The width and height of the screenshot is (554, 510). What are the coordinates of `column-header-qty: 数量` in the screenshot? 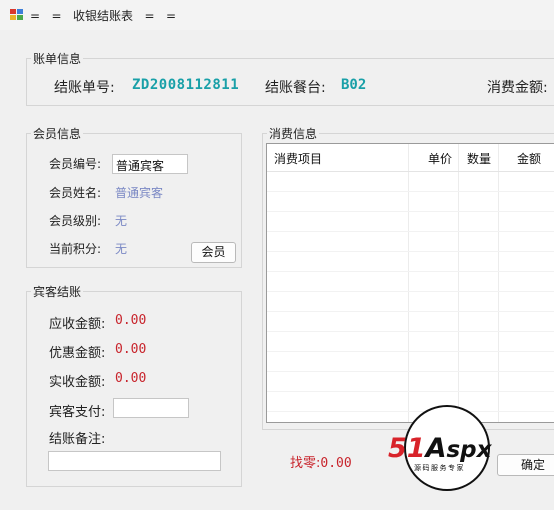 It's located at (479, 158).